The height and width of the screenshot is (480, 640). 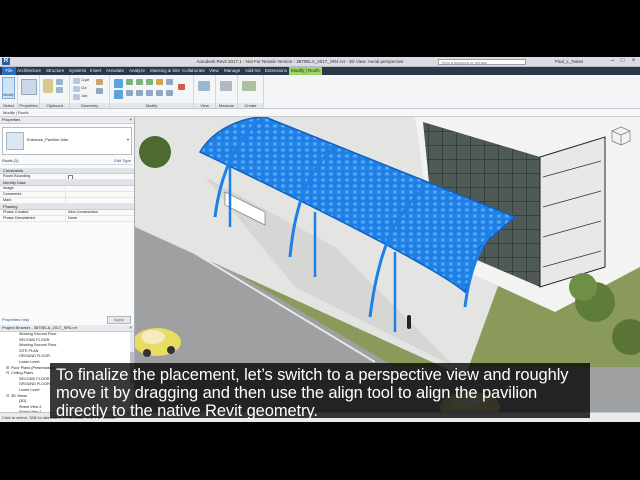 I want to click on property-row: Phase Demolished None, so click(x=67, y=219).